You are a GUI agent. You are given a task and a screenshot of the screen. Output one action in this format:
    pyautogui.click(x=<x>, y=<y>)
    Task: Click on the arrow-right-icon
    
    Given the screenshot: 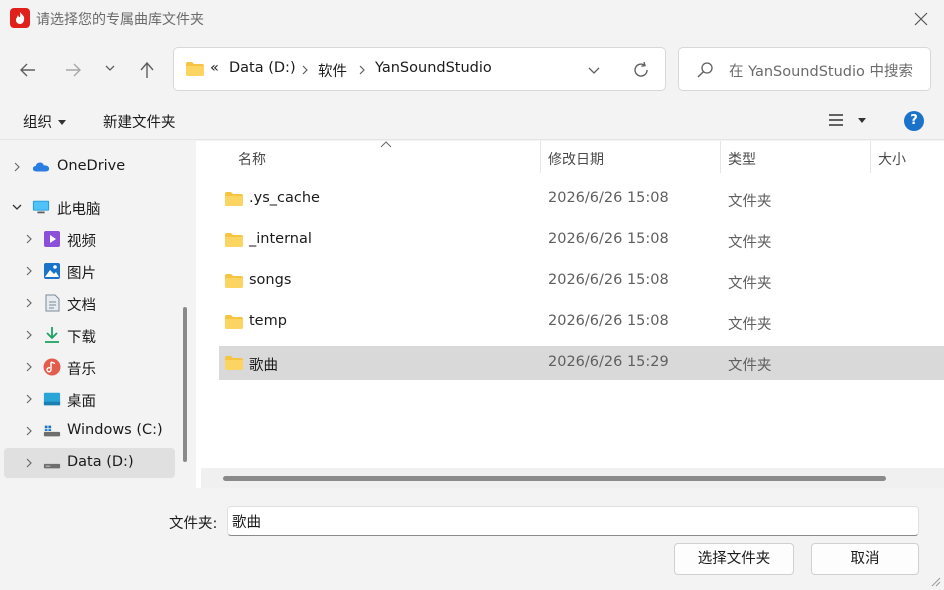 What is the action you would take?
    pyautogui.click(x=73, y=70)
    